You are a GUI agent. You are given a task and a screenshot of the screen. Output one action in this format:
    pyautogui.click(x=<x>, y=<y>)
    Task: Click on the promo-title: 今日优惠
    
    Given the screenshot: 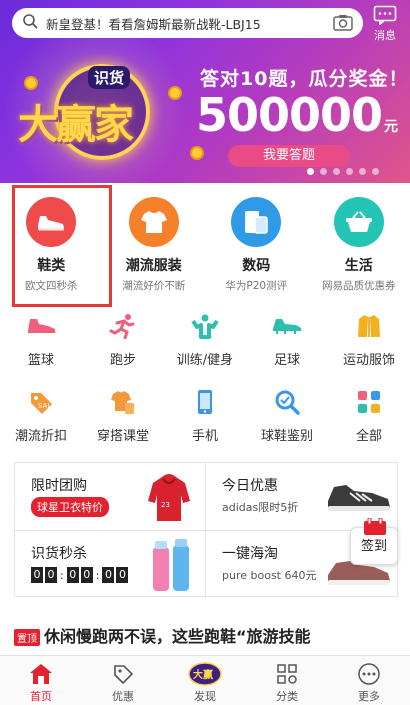 What is the action you would take?
    pyautogui.click(x=250, y=486)
    